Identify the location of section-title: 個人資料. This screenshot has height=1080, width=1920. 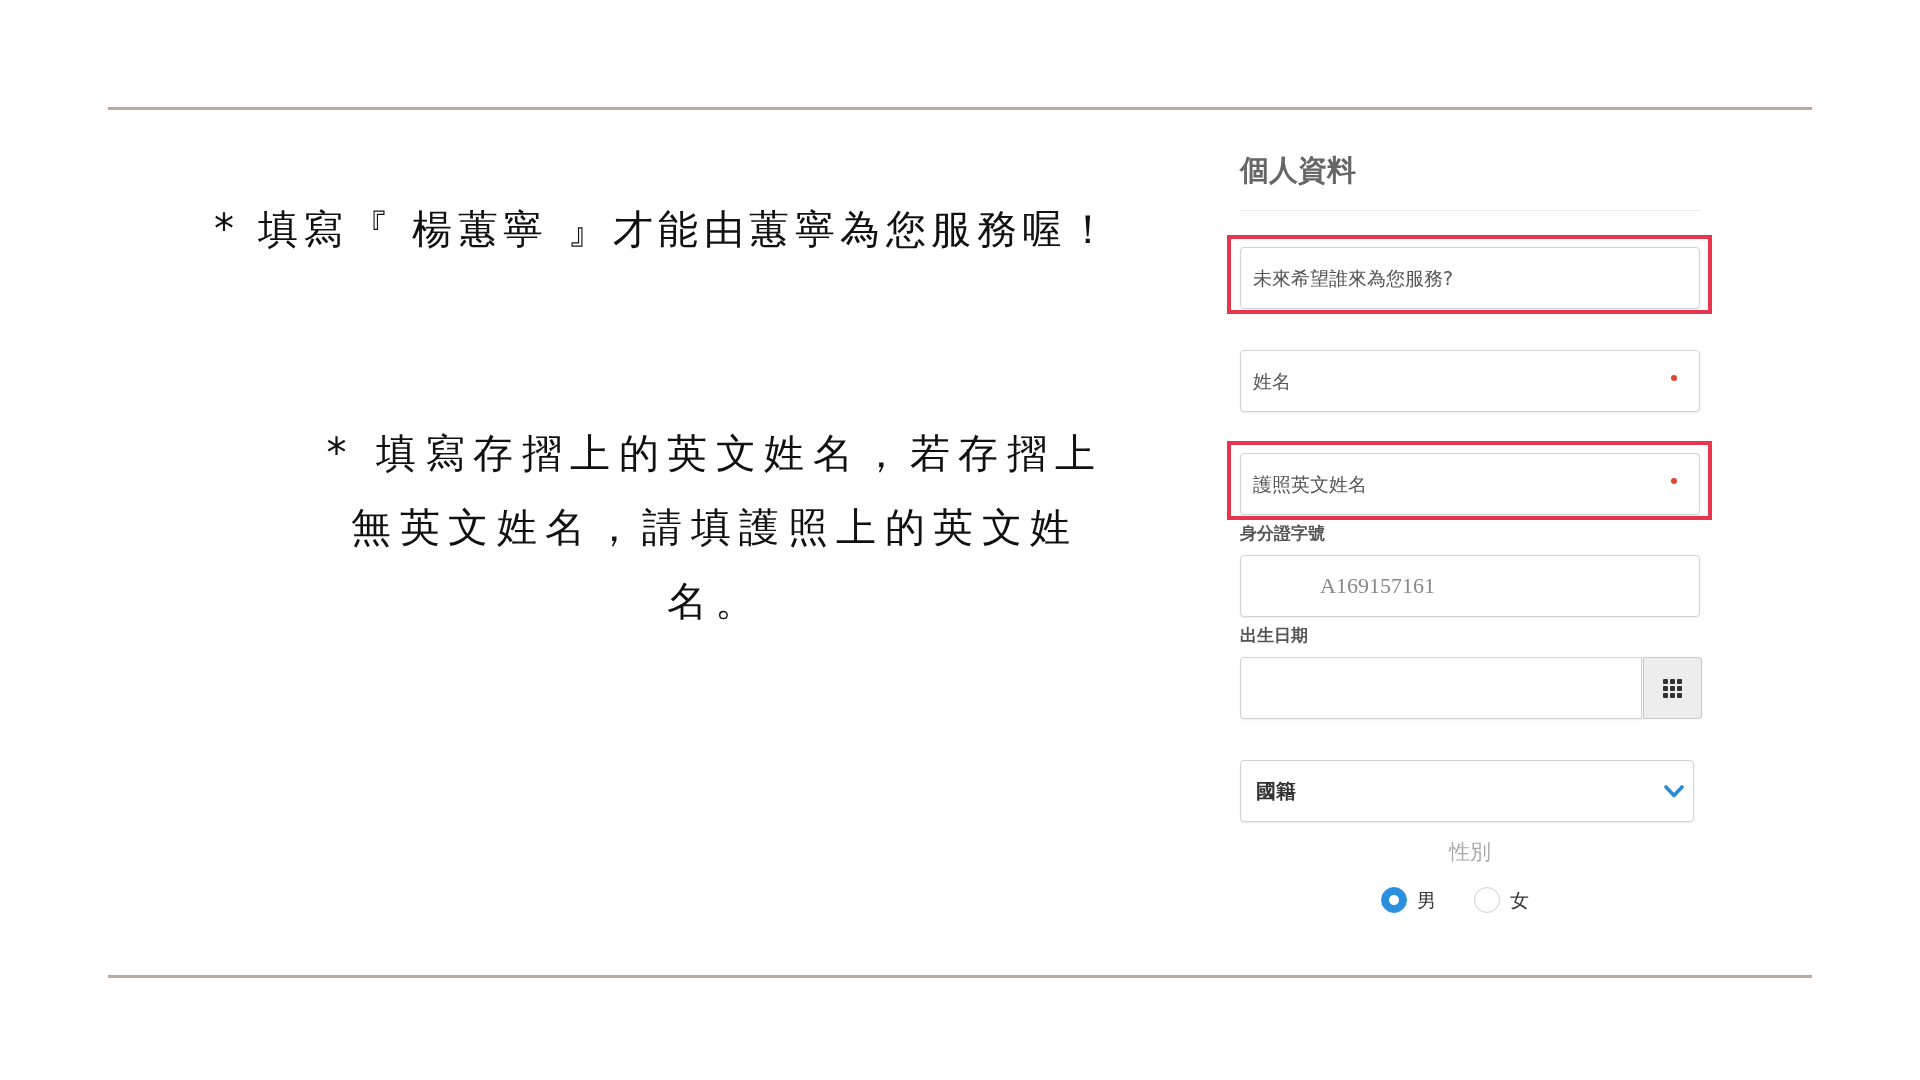
(1298, 170).